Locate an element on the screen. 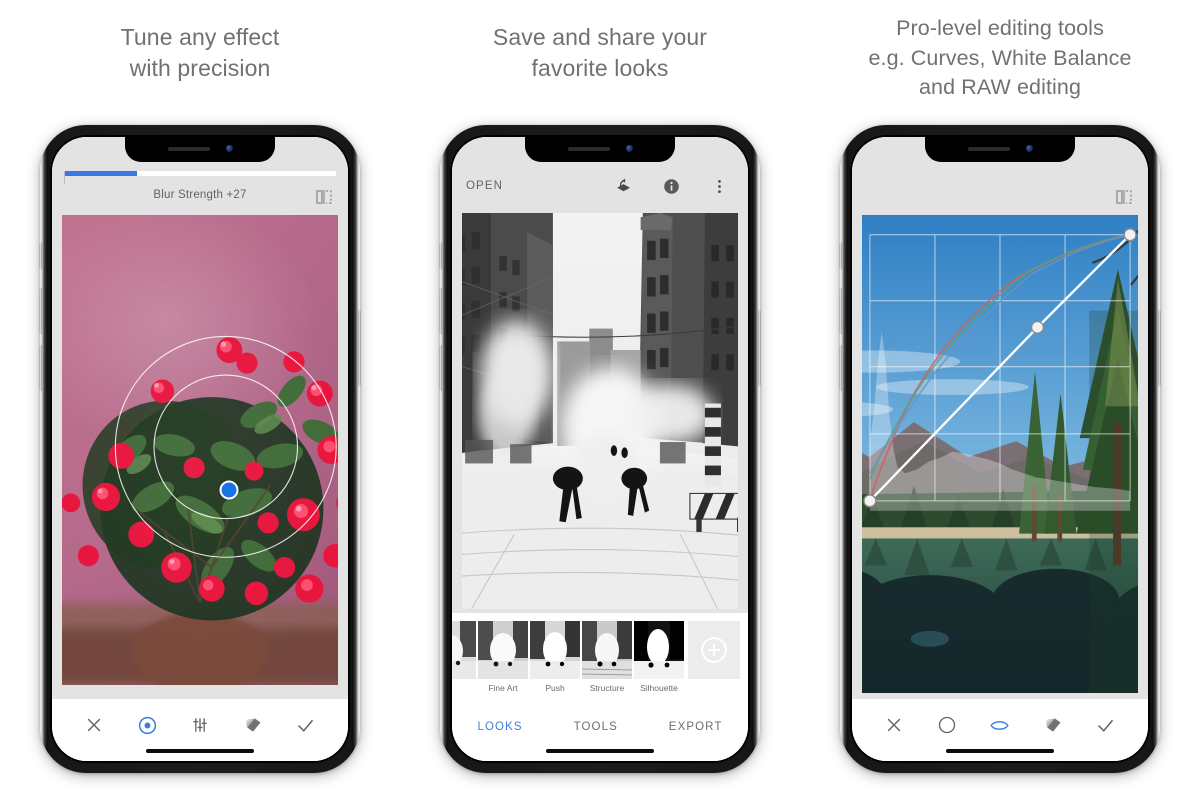  flower-photo-image is located at coordinates (200, 450).